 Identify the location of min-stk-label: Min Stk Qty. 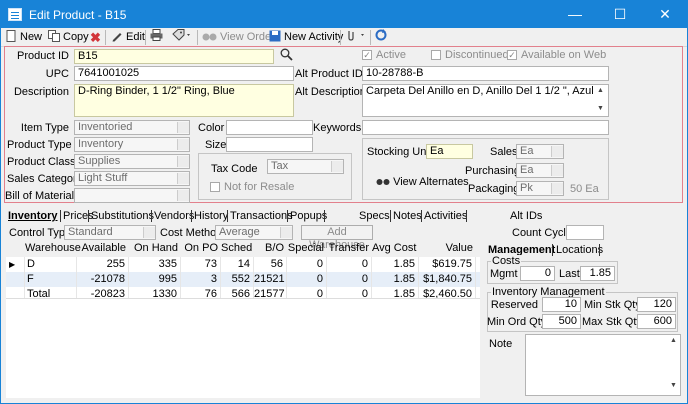
(612, 305).